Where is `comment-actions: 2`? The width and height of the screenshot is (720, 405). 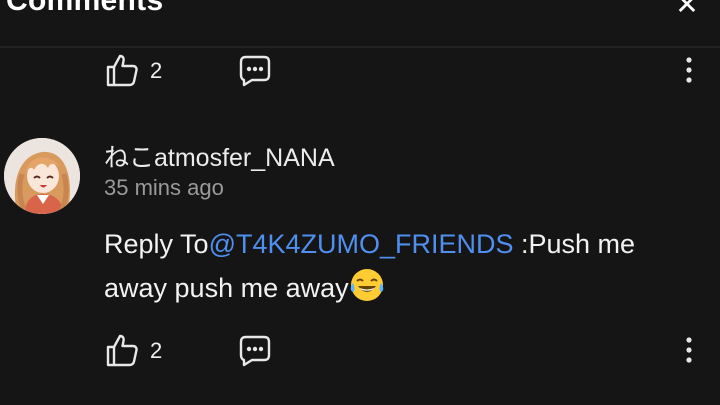
comment-actions: 2 is located at coordinates (404, 350).